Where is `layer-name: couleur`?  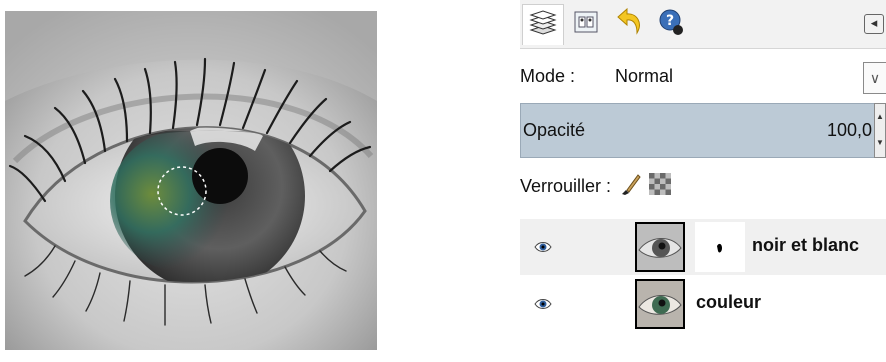
layer-name: couleur is located at coordinates (728, 302).